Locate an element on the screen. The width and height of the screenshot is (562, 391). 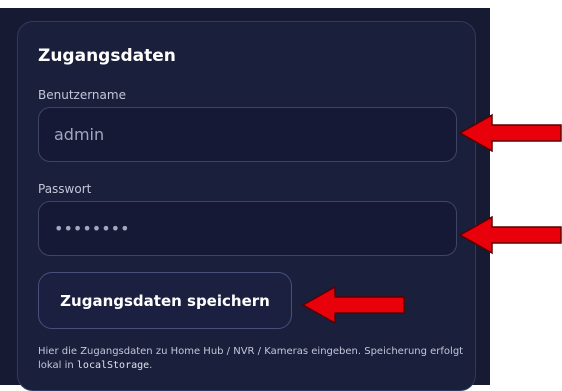
username-field is located at coordinates (247, 134).